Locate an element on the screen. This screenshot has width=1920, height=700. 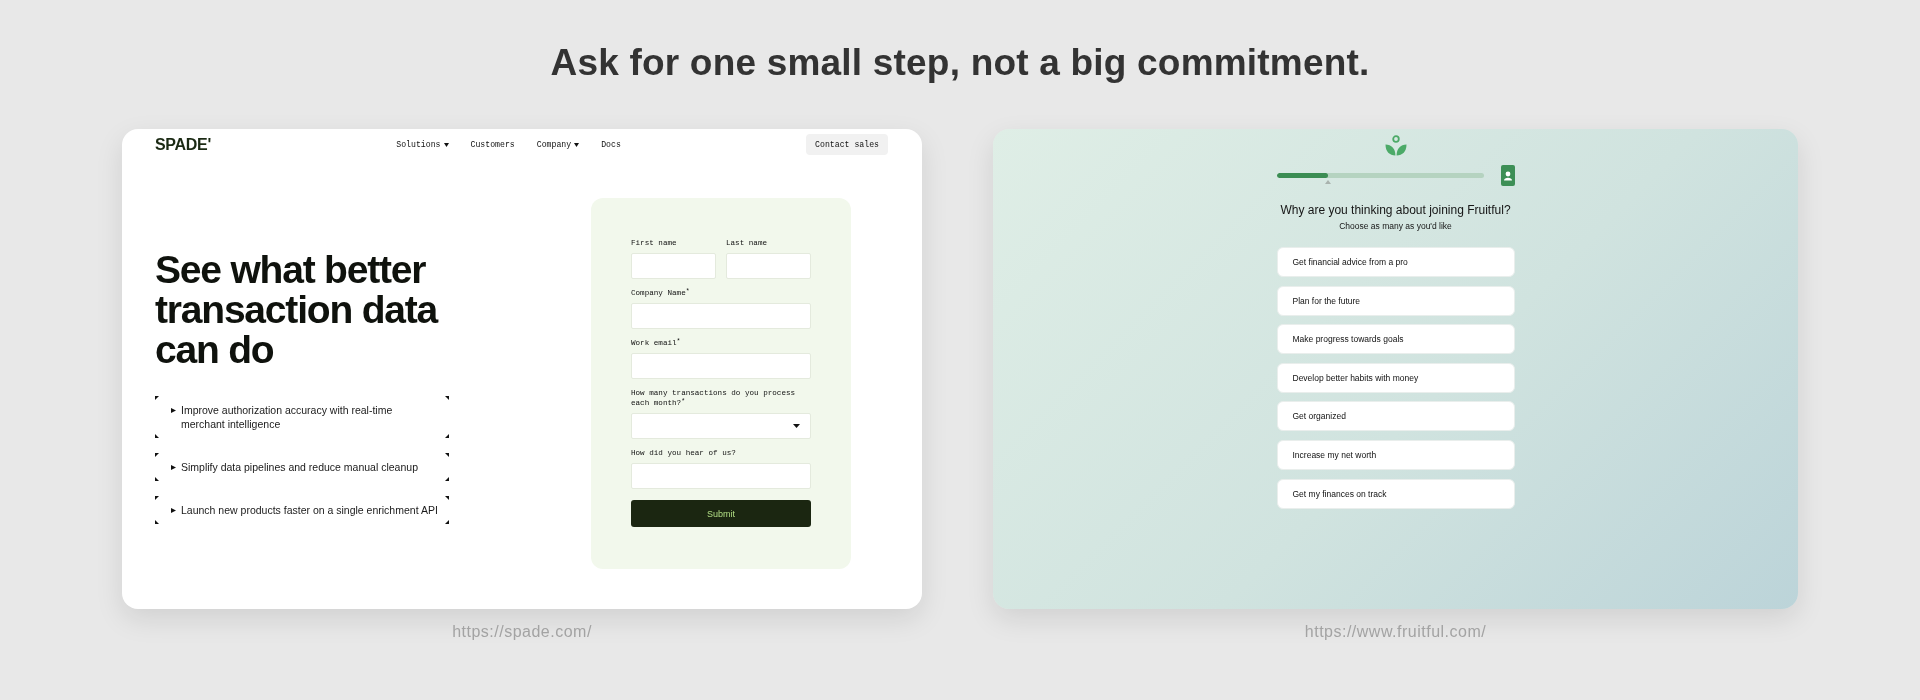
hero-headline: See what better transaction data can do is located at coordinates (297, 310).